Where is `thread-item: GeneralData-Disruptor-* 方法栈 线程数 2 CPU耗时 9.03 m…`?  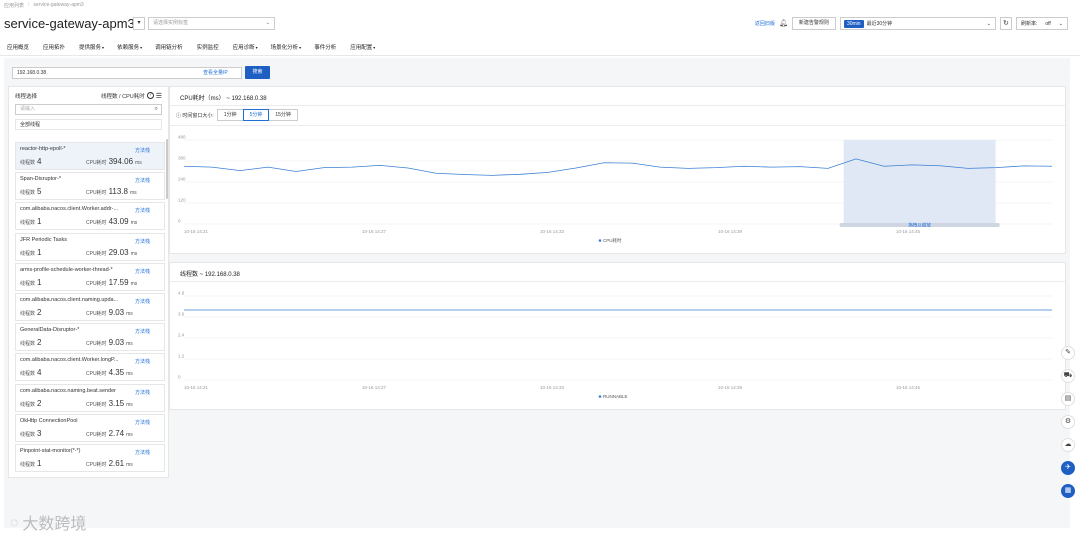
thread-item: GeneralData-Disruptor-* 方法栈 线程数 2 CPU耗时 9.03 m… is located at coordinates (90, 337).